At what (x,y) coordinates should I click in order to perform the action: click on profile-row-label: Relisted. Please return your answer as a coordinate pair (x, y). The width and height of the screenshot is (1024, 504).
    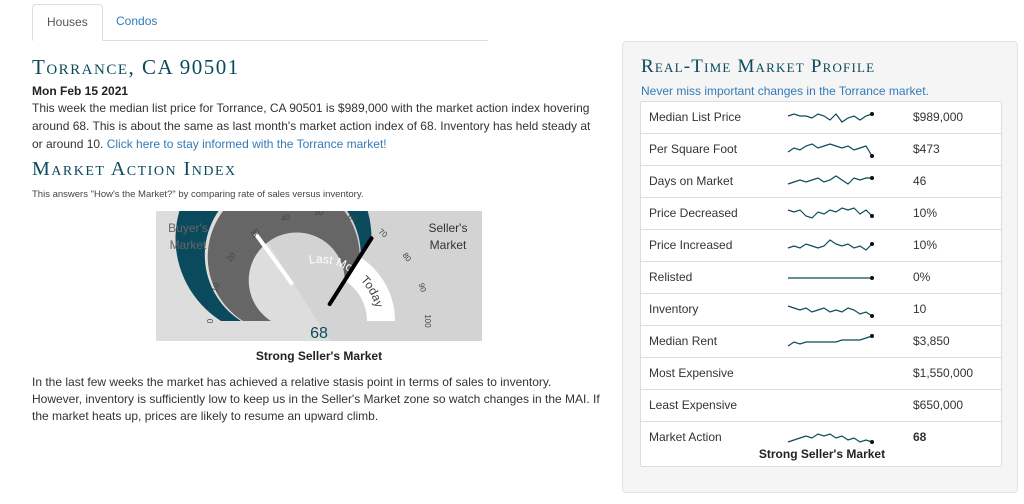
    Looking at the image, I should click on (671, 277).